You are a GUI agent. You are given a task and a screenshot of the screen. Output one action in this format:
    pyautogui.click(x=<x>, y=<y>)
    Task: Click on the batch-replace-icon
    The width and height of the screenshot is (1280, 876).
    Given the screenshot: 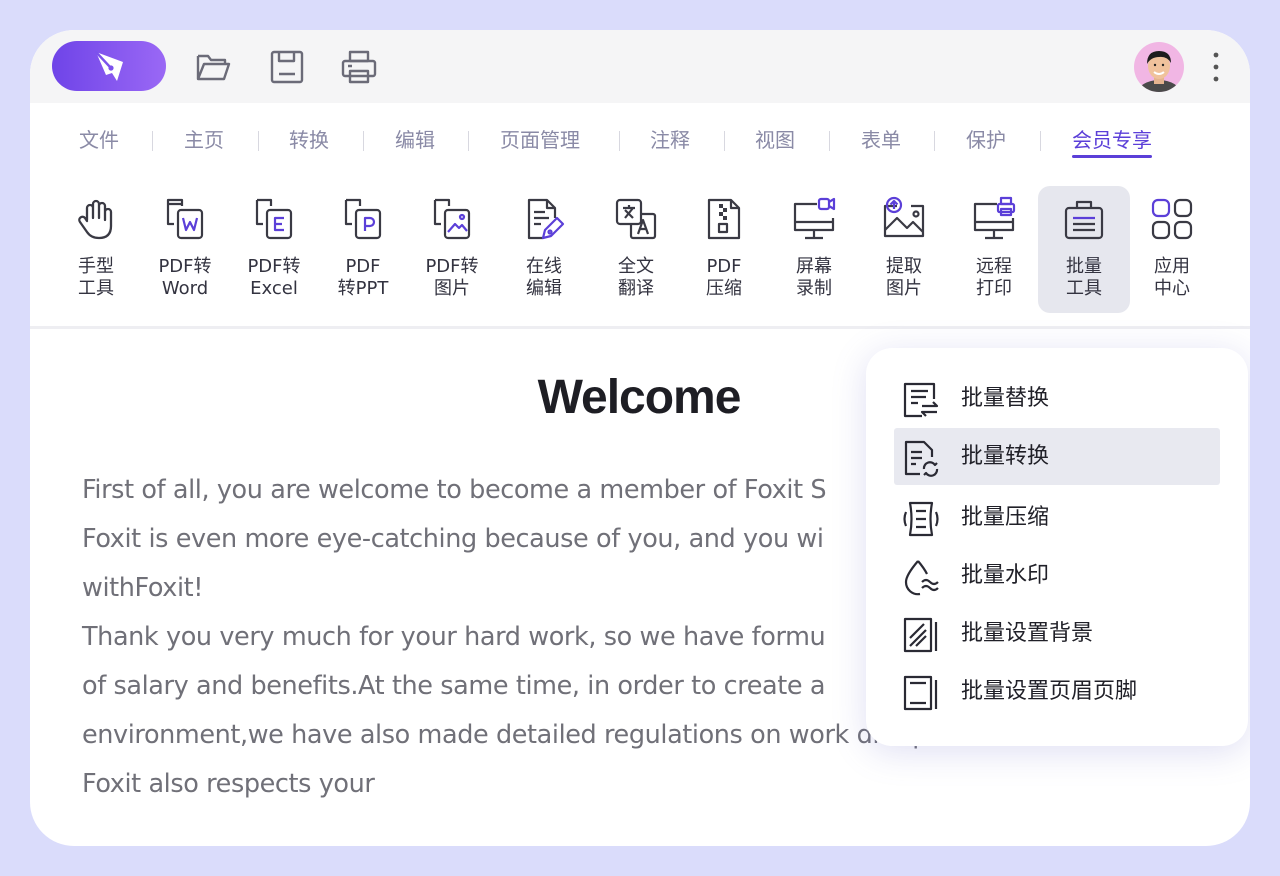 What is the action you would take?
    pyautogui.click(x=921, y=400)
    